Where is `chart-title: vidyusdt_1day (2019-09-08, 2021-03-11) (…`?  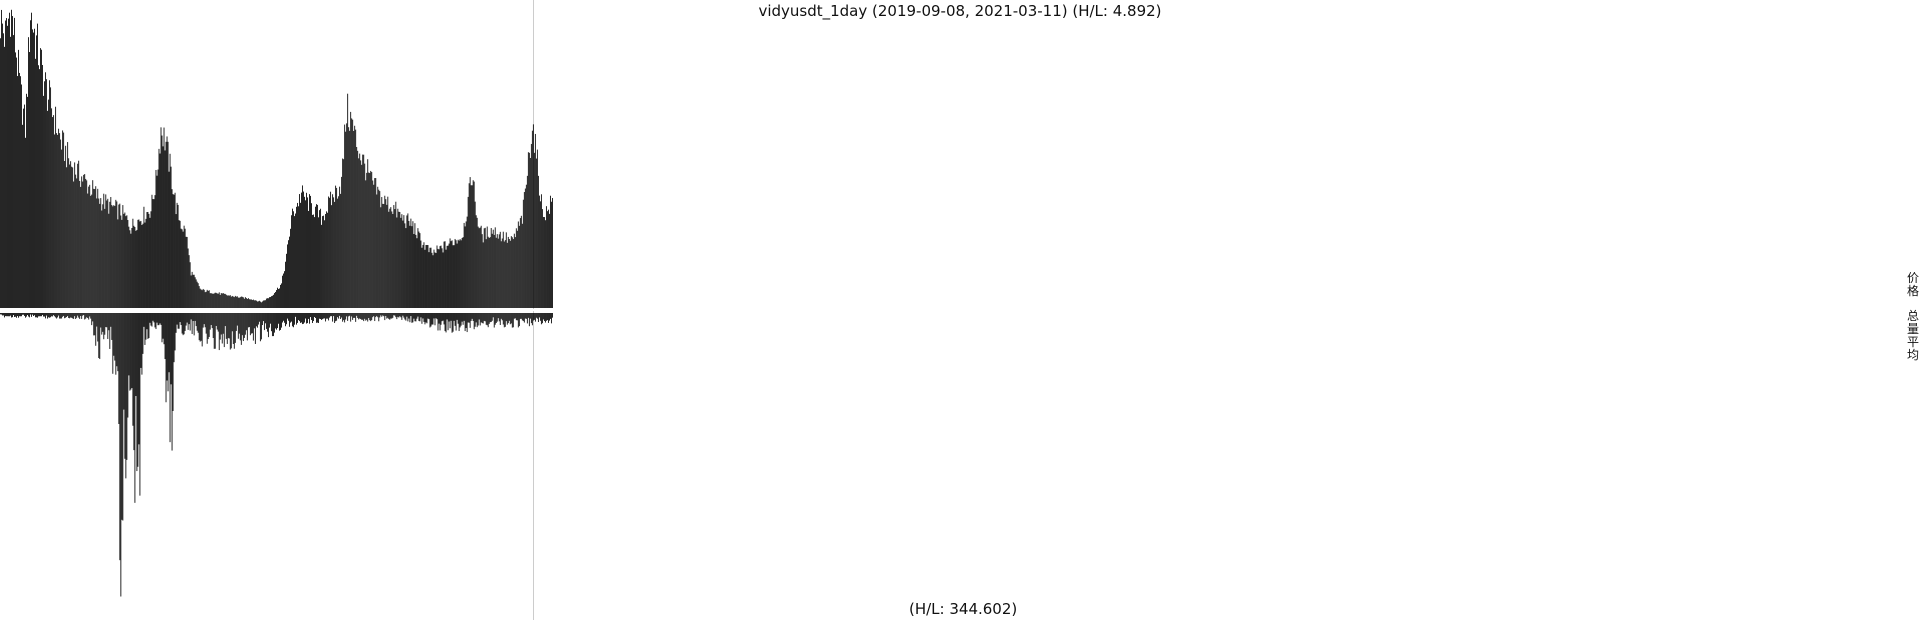
chart-title: vidyusdt_1day (2019-09-08, 2021-03-11) (… is located at coordinates (960, 11).